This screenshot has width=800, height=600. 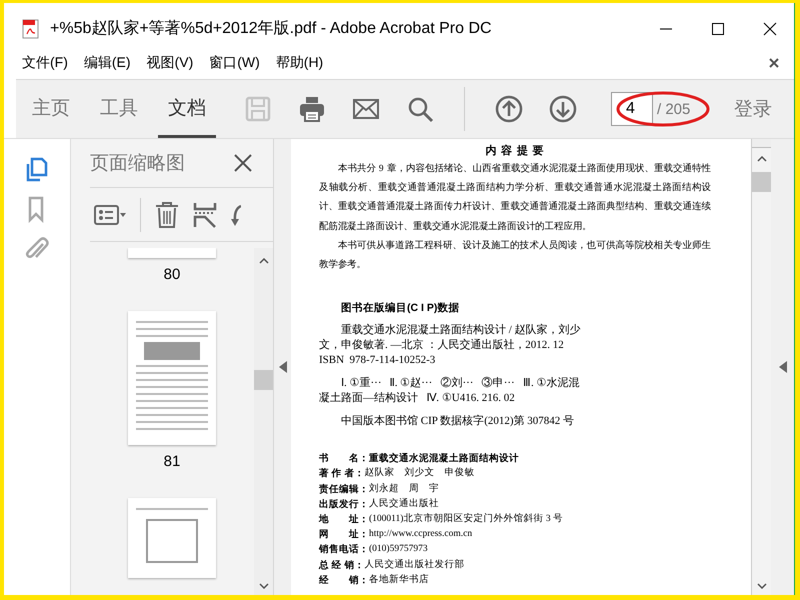 I want to click on options-icon, so click(x=110, y=215).